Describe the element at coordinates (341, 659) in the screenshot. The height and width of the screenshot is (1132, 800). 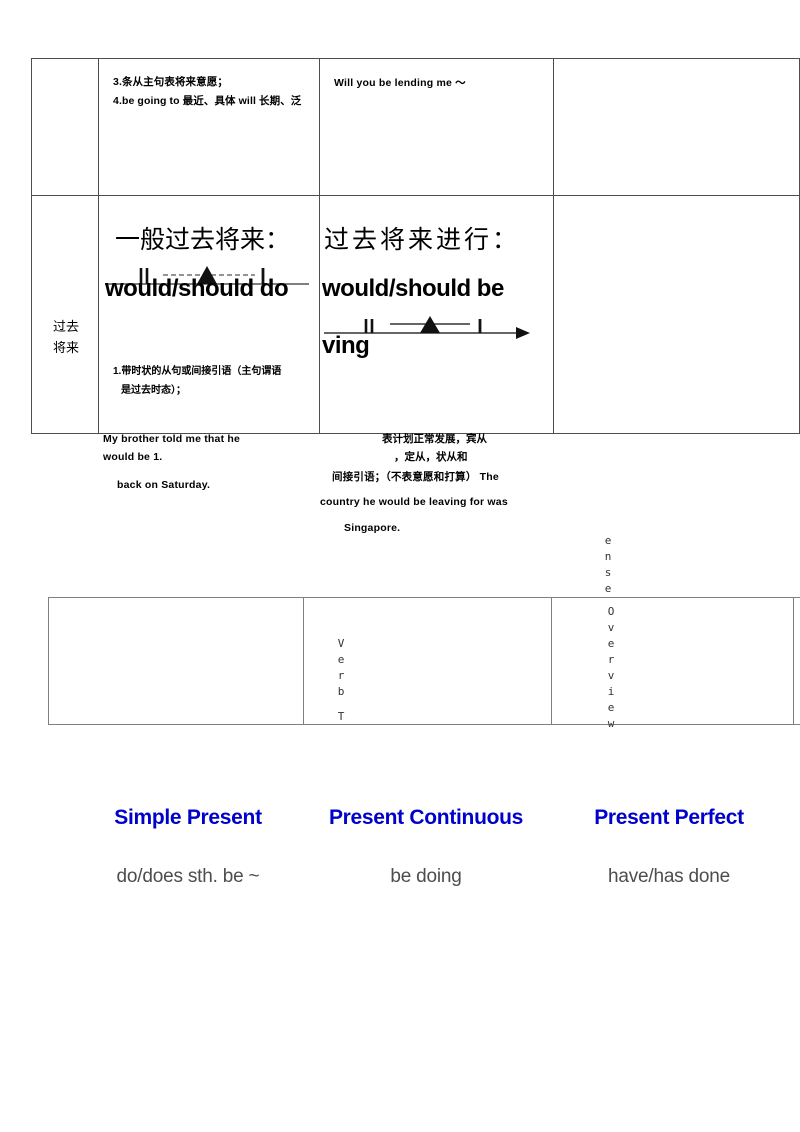
I see `verb-char-1: e` at that location.